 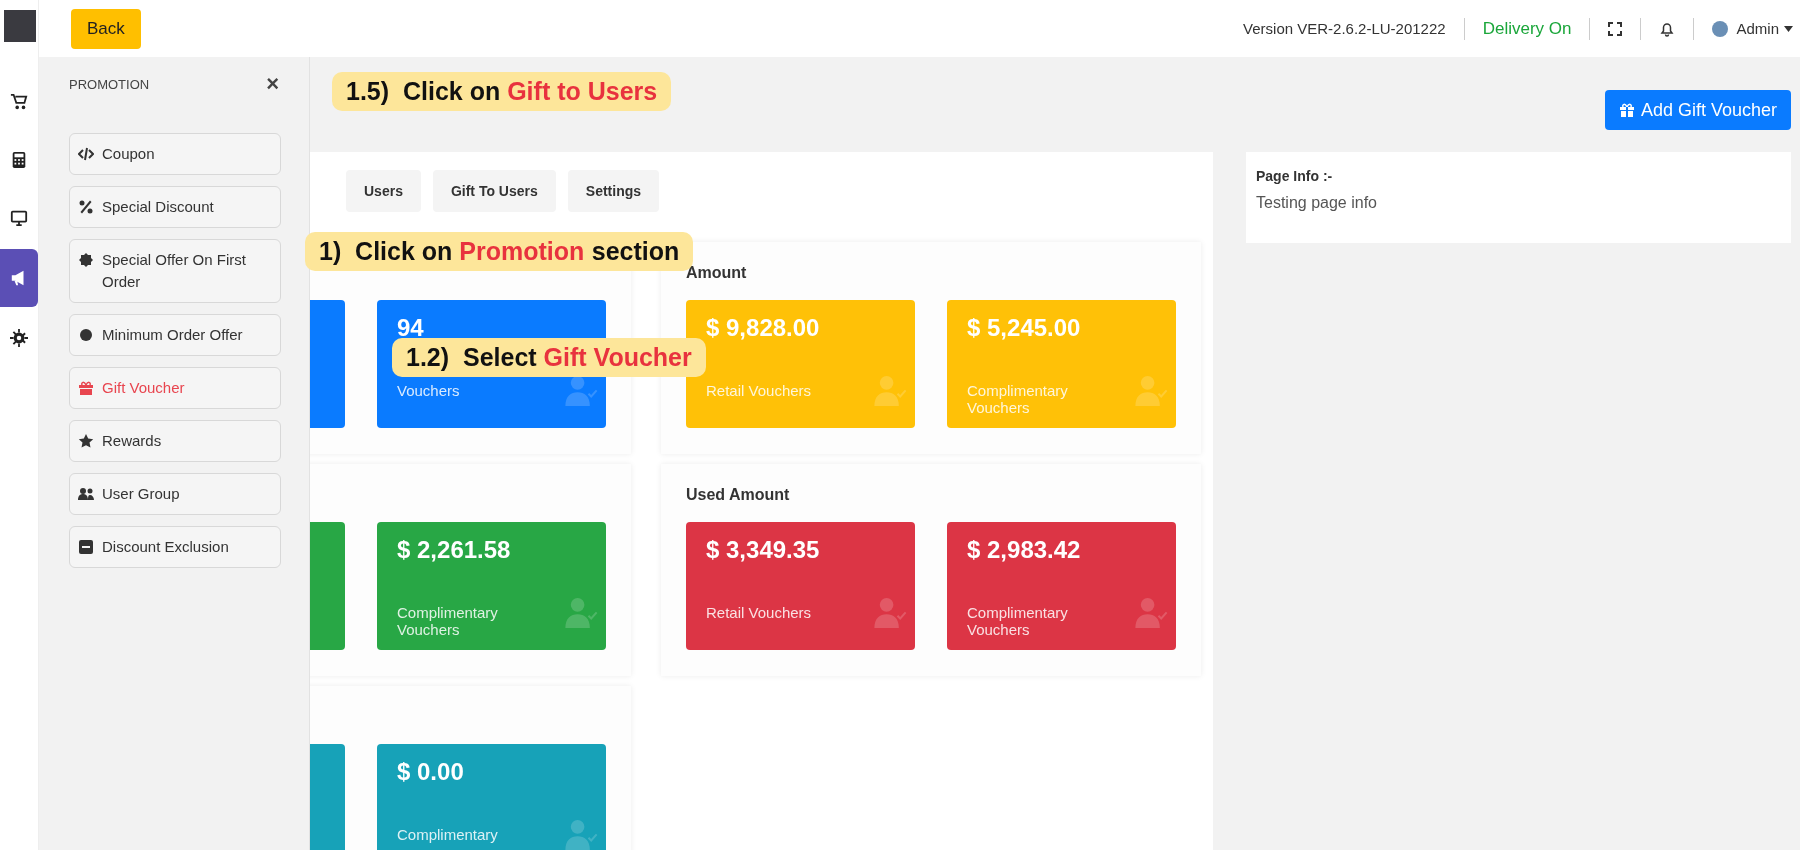 What do you see at coordinates (175, 154) in the screenshot?
I see `menu-item: Coupon` at bounding box center [175, 154].